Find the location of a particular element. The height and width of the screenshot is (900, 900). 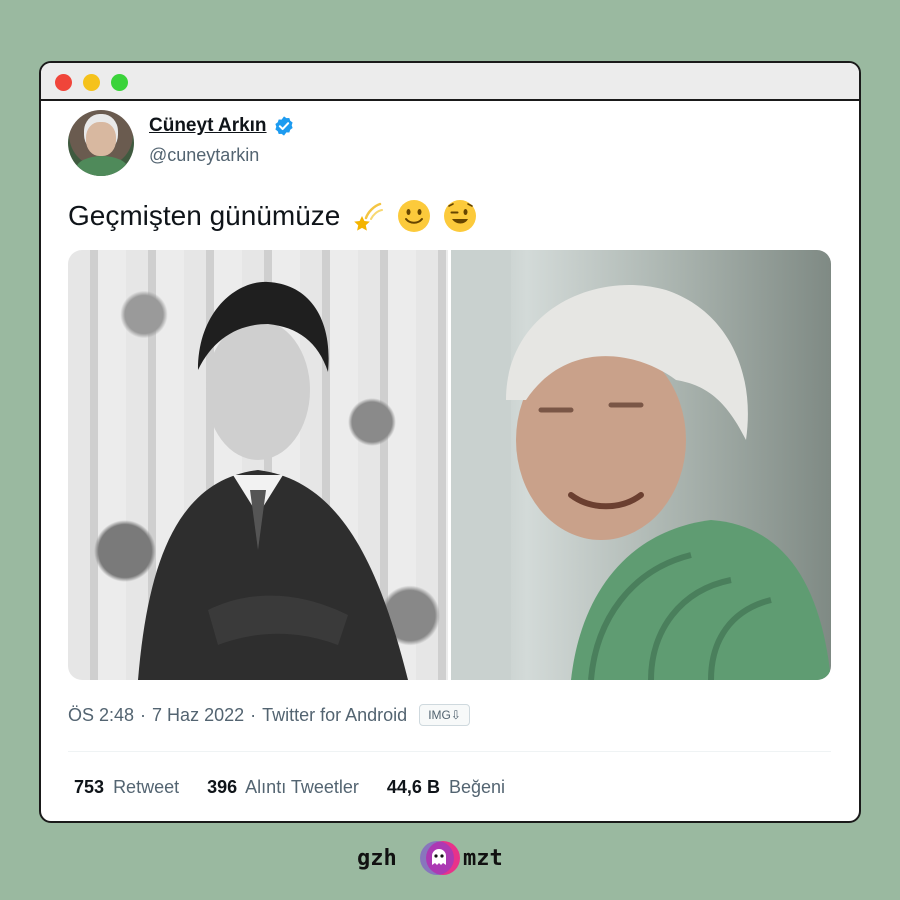

likes-stat: 44,6 B Beğeni is located at coordinates (446, 787).